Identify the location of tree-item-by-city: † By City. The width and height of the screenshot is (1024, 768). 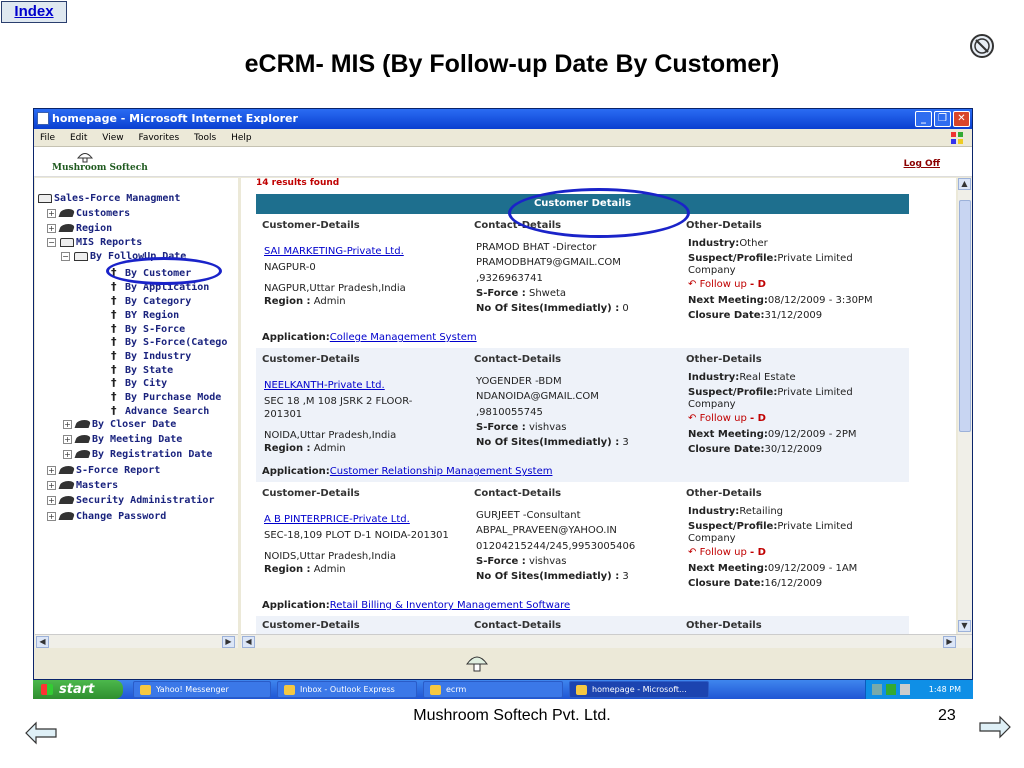
(139, 382).